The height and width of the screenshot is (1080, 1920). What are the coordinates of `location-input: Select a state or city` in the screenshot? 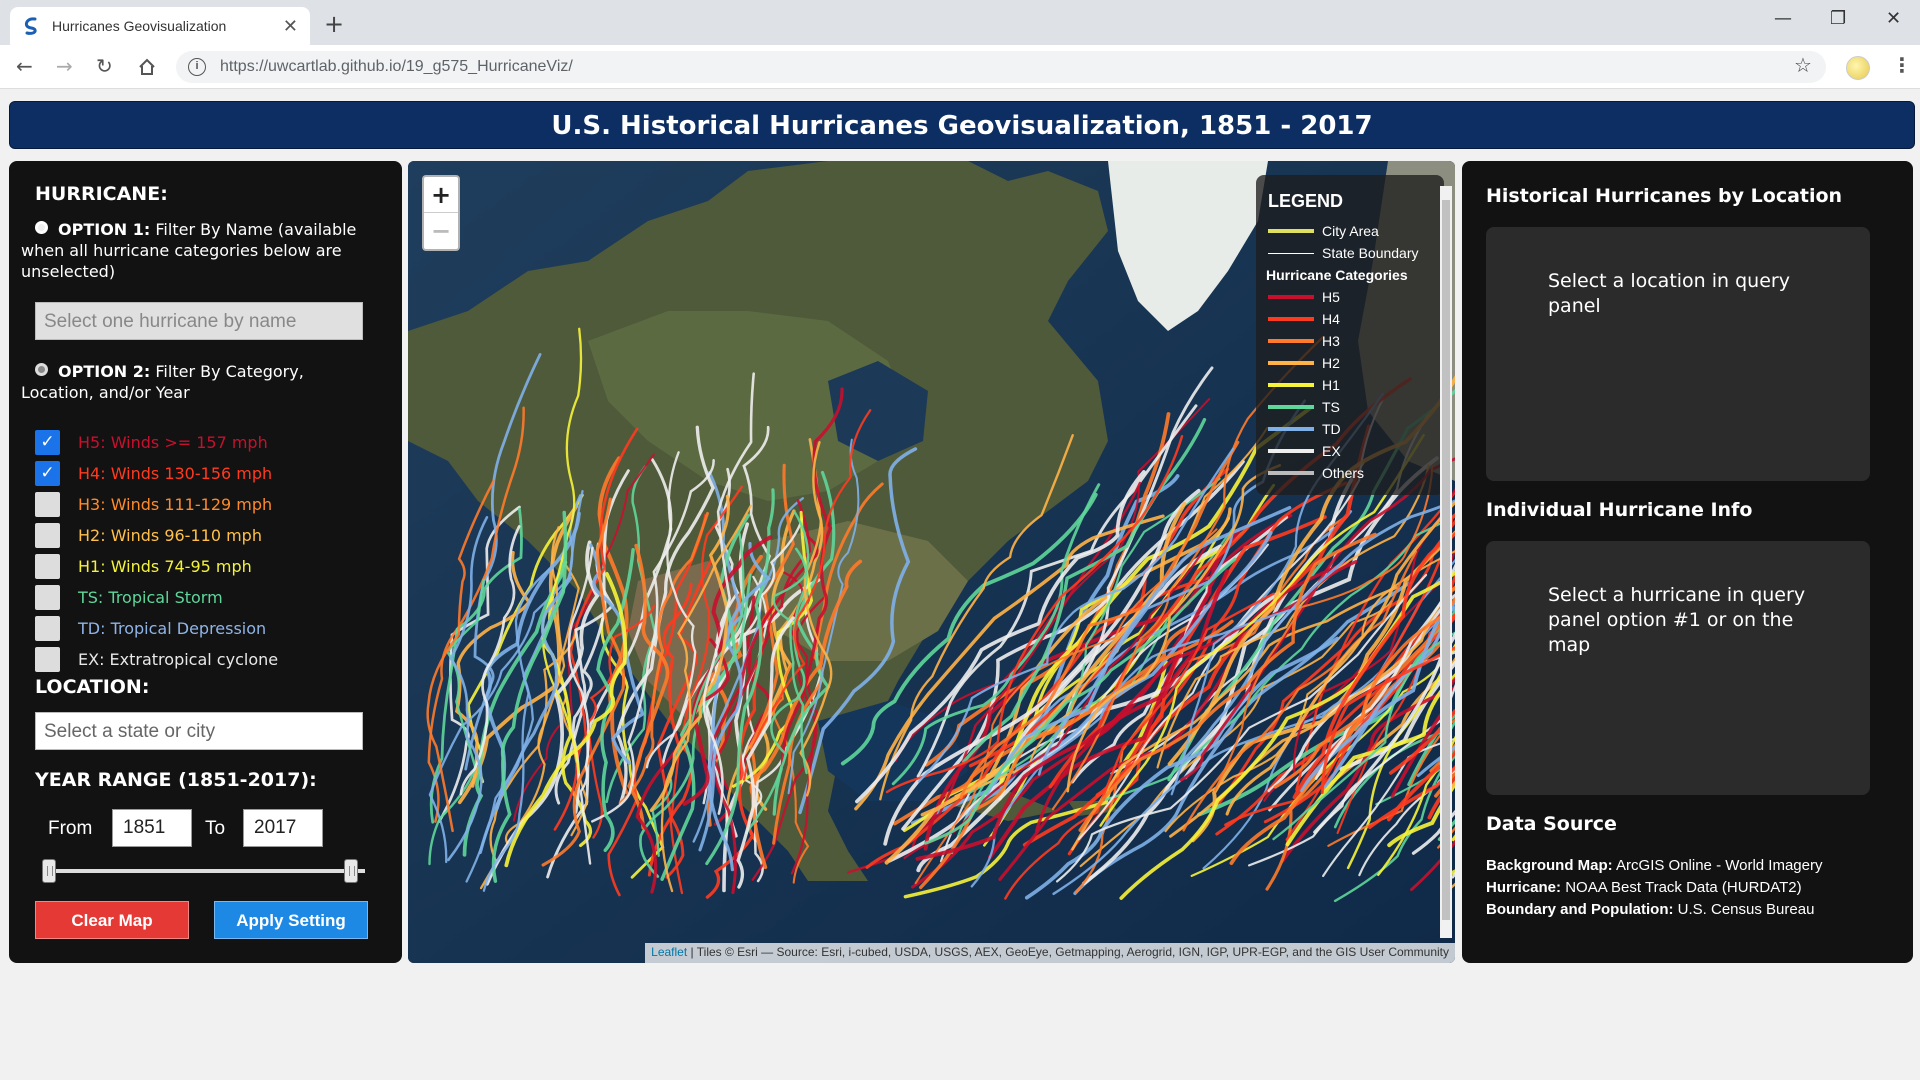 It's located at (199, 731).